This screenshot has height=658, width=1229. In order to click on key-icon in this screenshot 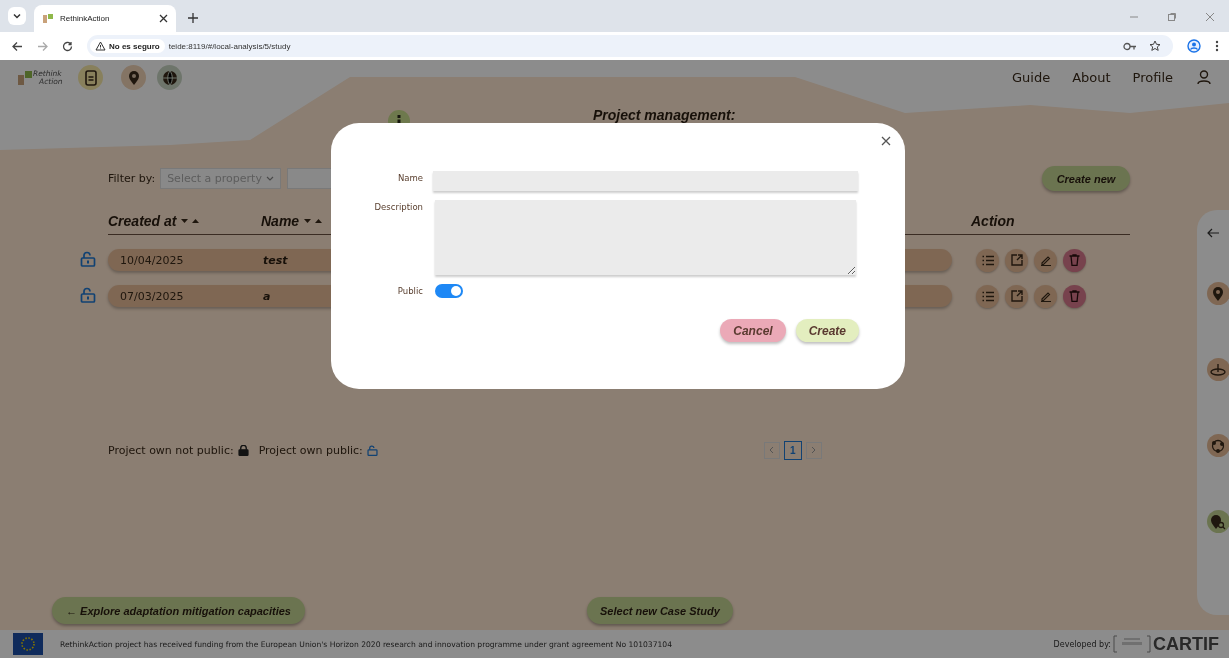, I will do `click(1130, 46)`.